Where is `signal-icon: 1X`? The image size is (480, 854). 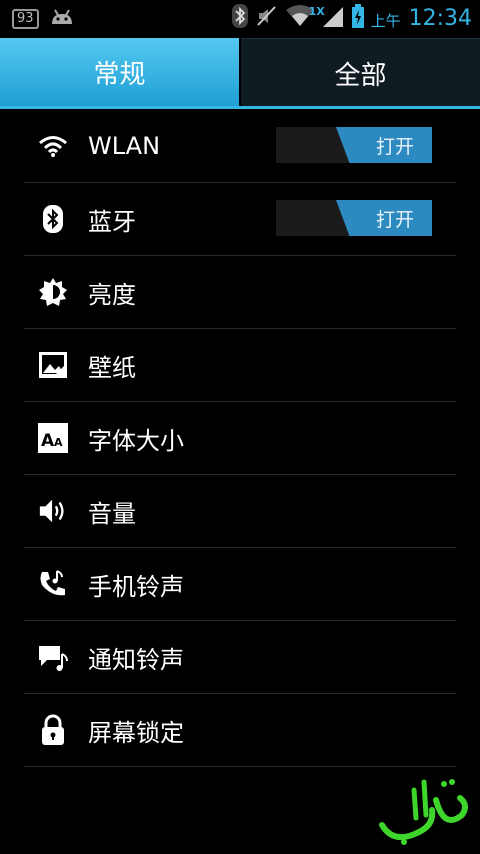
signal-icon: 1X is located at coordinates (327, 18).